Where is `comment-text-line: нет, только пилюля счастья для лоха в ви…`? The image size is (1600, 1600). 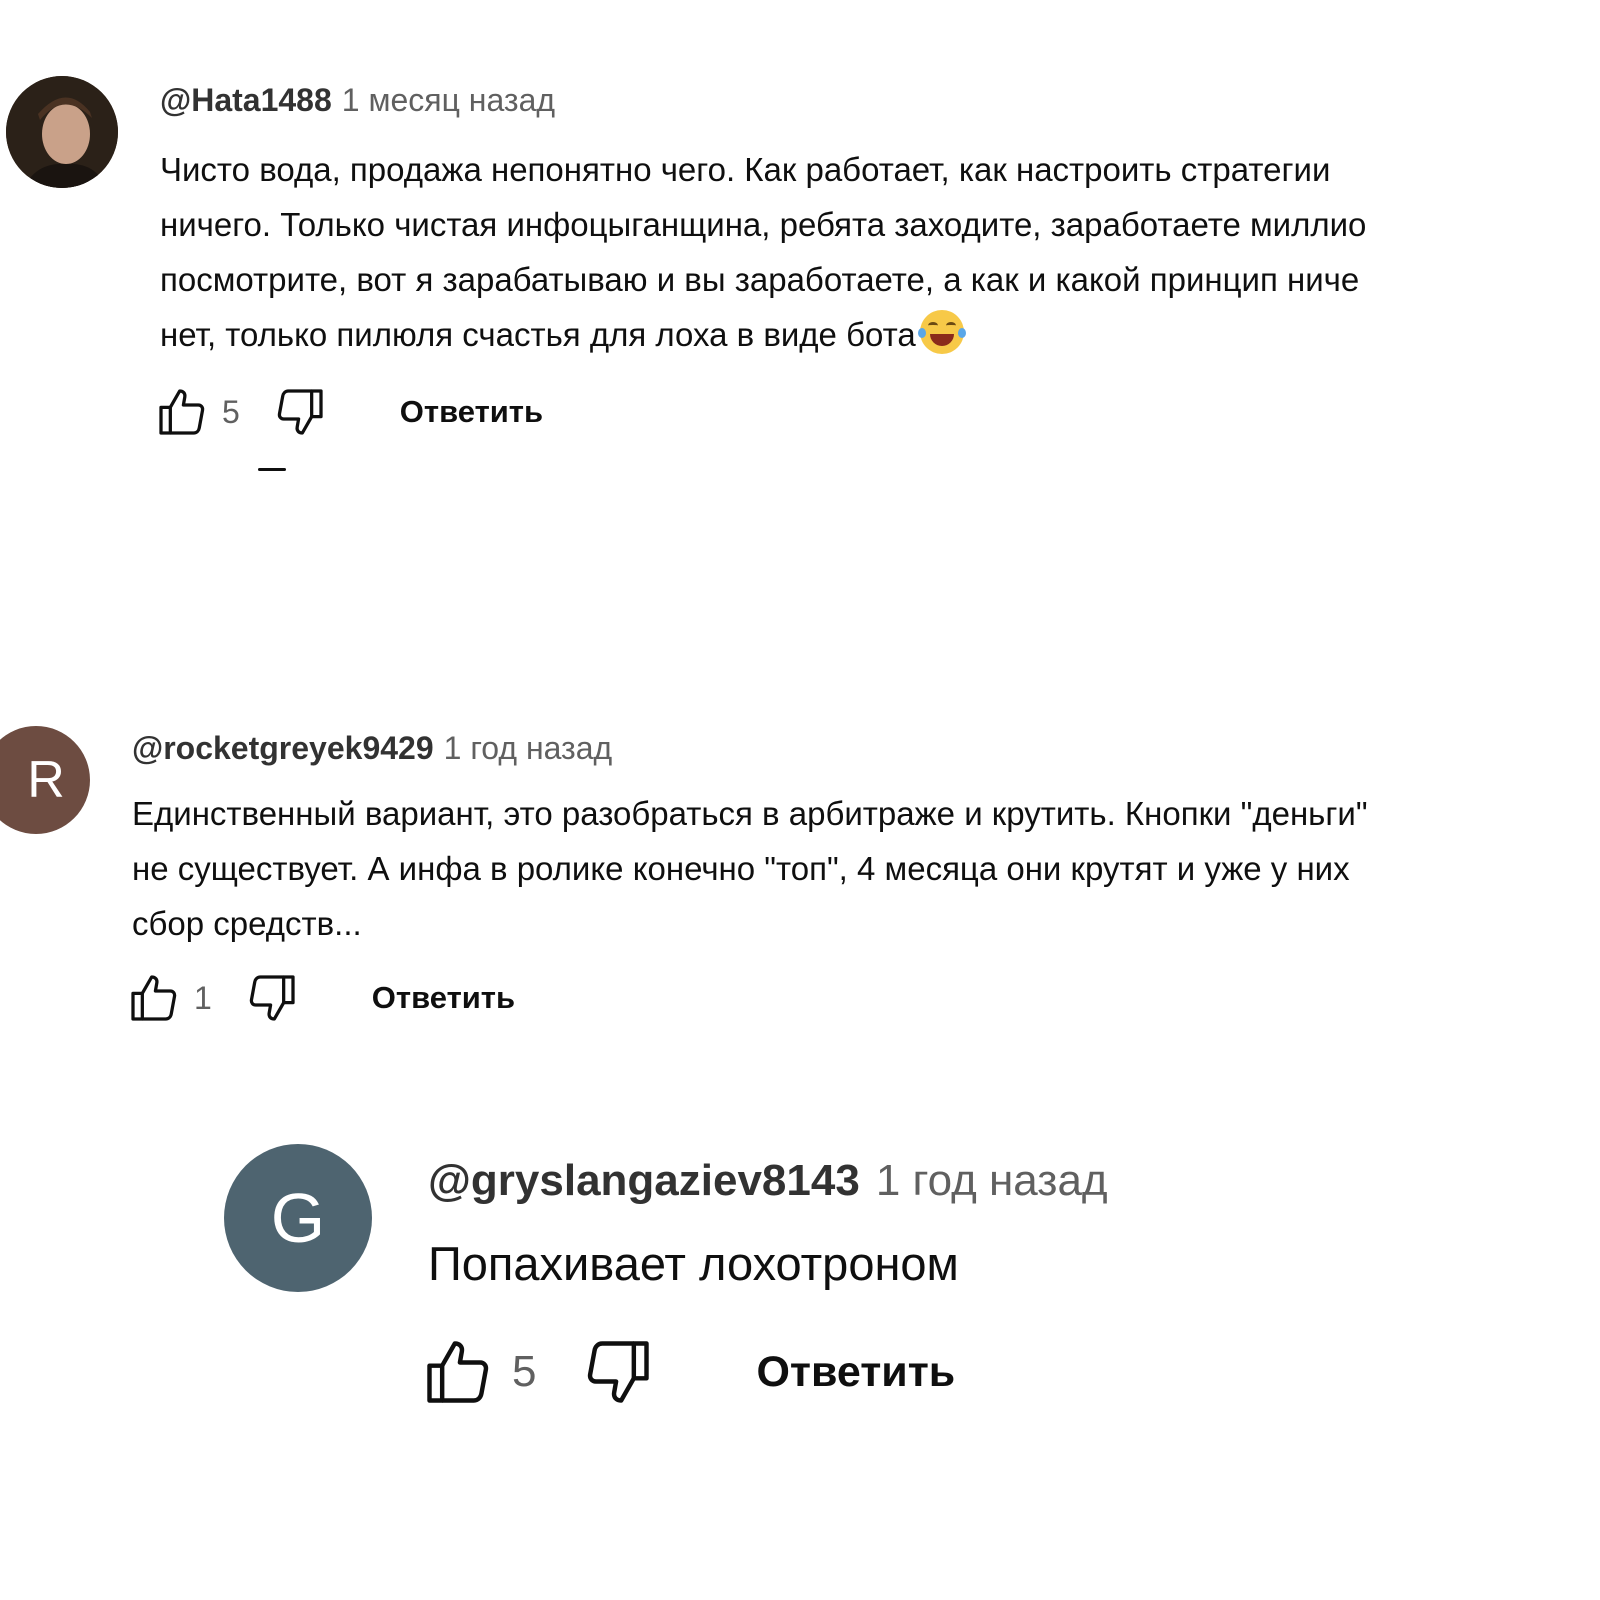
comment-text-line: нет, только пилюля счастья для лоха в ви… is located at coordinates (538, 334).